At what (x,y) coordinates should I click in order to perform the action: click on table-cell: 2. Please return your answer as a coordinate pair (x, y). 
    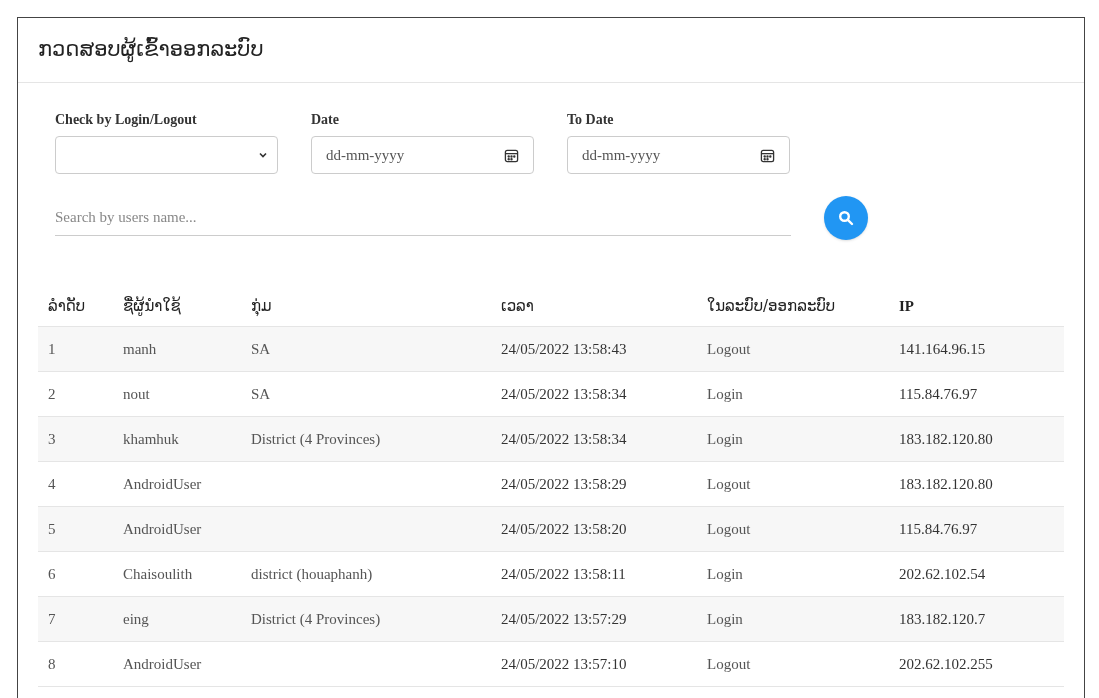
    Looking at the image, I should click on (52, 394).